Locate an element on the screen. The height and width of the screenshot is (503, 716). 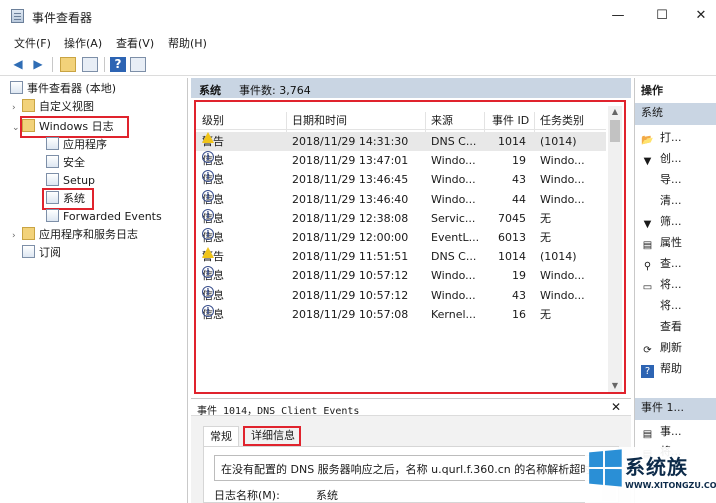
tree-item-root: 事件查看器 (本地) is located at coordinates (63, 89).